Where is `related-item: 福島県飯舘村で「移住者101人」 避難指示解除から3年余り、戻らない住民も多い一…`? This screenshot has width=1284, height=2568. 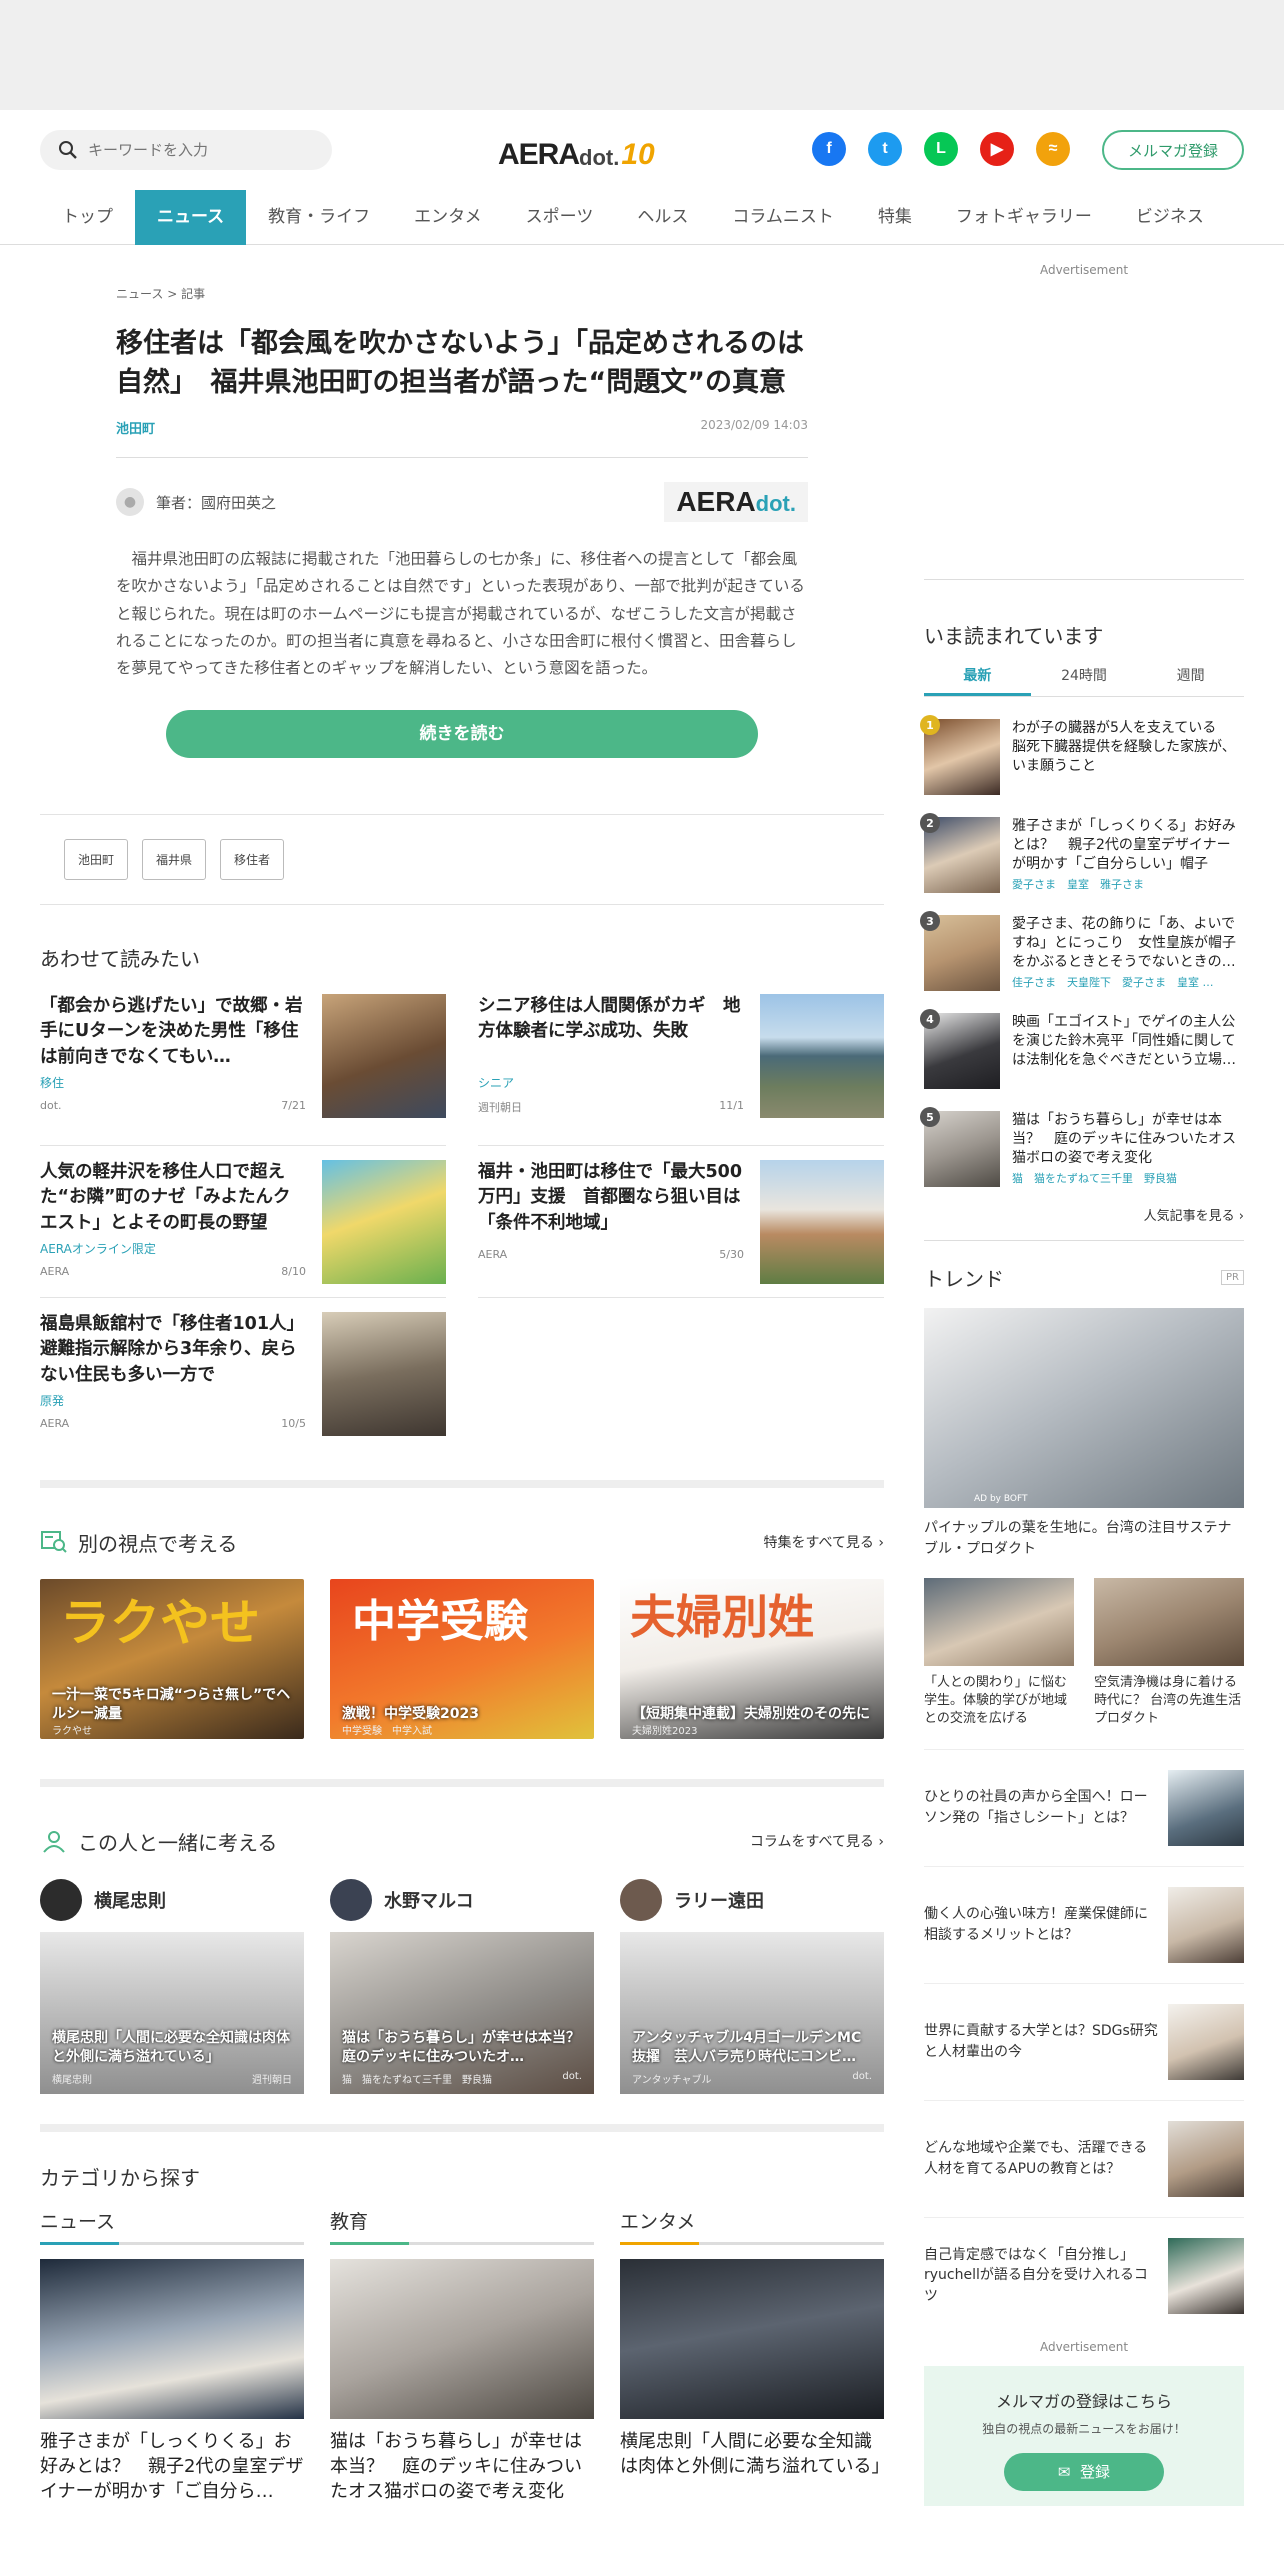
related-item: 福島県飯舘村で「移住者101人」 避難指示解除から3年余り、戻らない住民も多い一… is located at coordinates (243, 1374).